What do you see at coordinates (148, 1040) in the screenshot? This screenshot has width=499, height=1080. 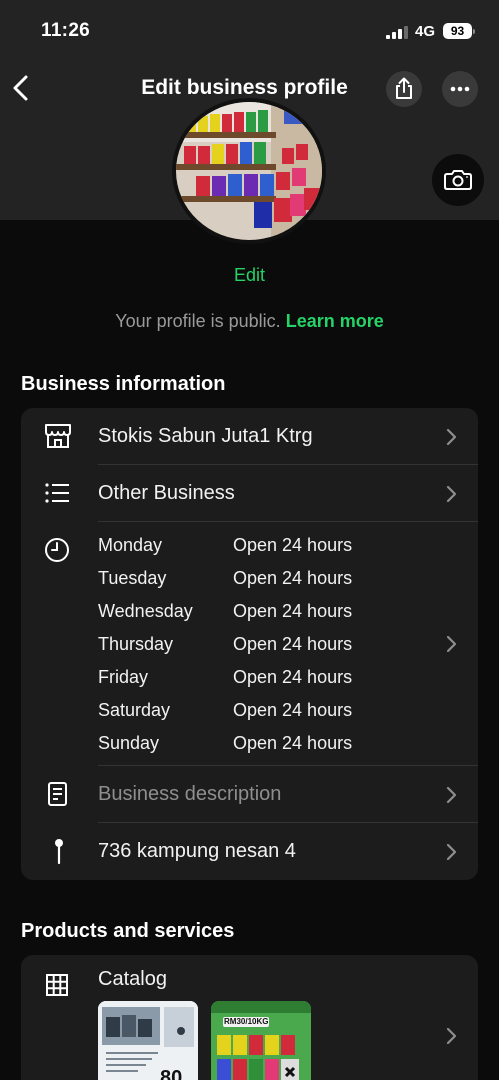 I see `catalog-thumbnail: 80` at bounding box center [148, 1040].